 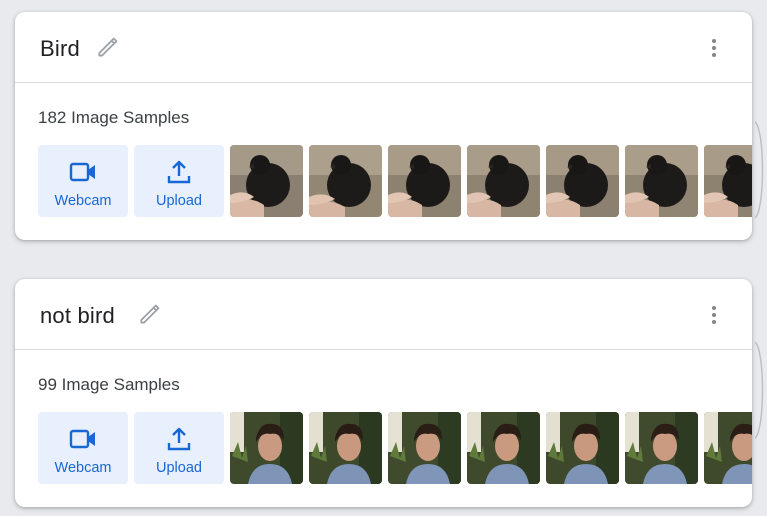 I want to click on class-card-header: Bird, so click(x=383, y=47).